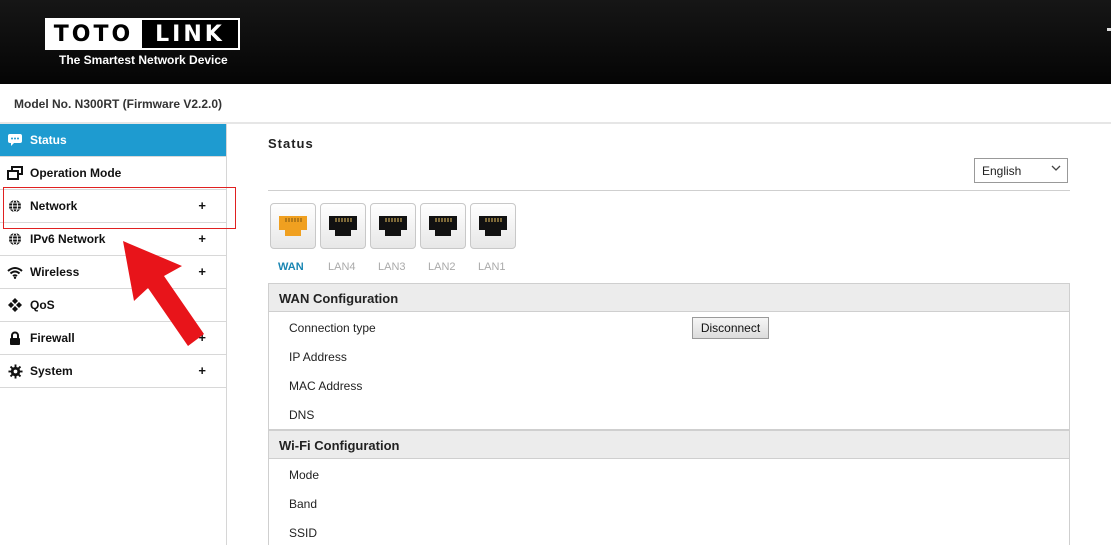 This screenshot has width=1111, height=545. I want to click on table-row: MAC Address, so click(669, 384).